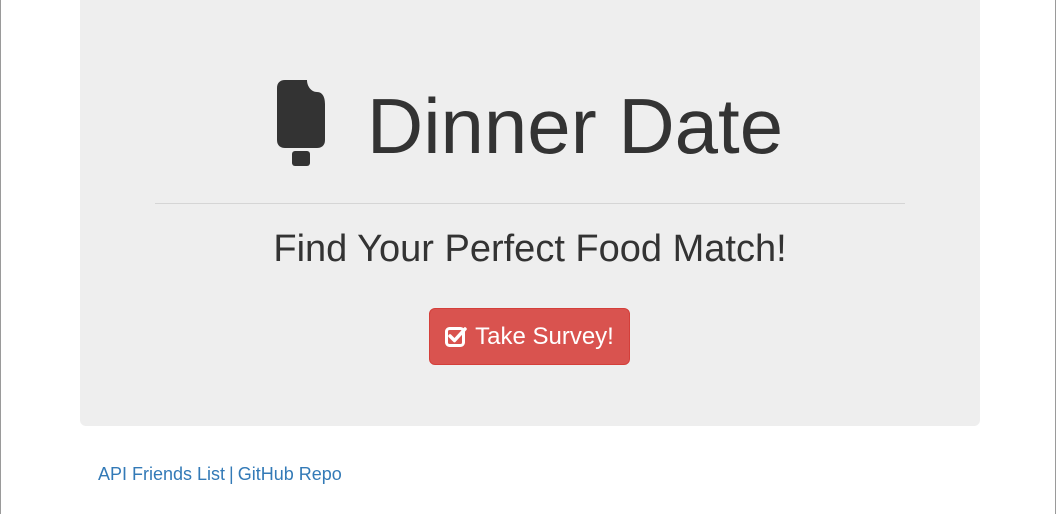 The image size is (1057, 514). Describe the element at coordinates (456, 336) in the screenshot. I see `check-square-icon` at that location.